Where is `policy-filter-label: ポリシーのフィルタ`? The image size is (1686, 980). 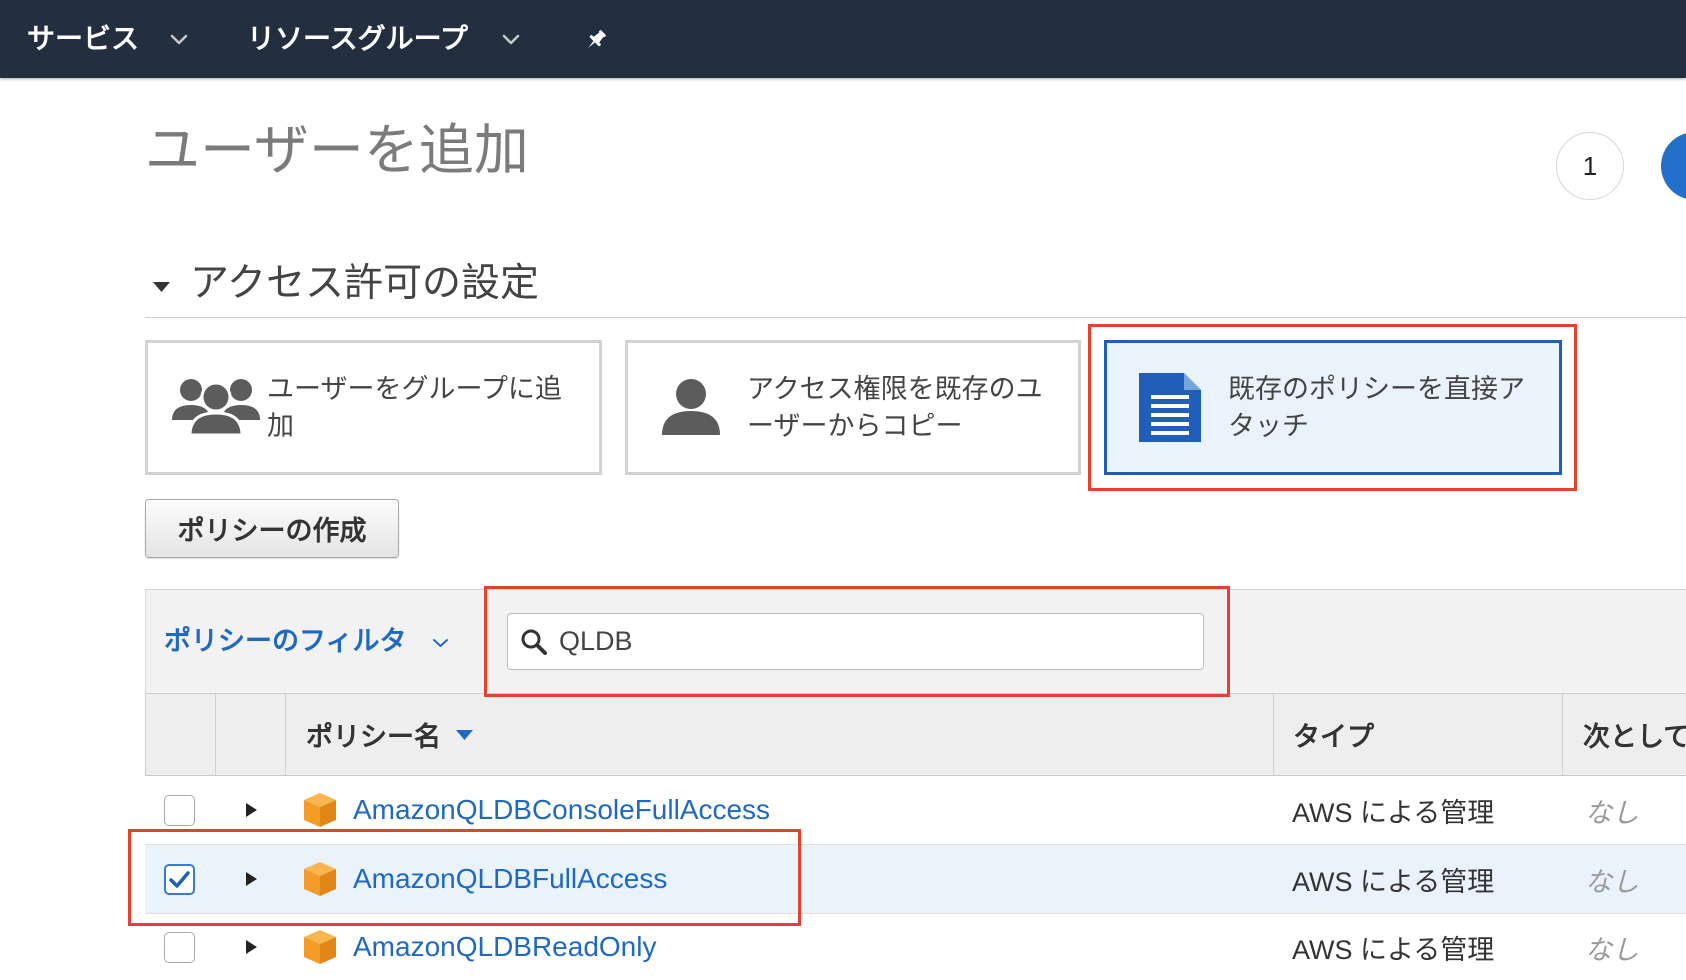
policy-filter-label: ポリシーのフィルタ is located at coordinates (285, 641).